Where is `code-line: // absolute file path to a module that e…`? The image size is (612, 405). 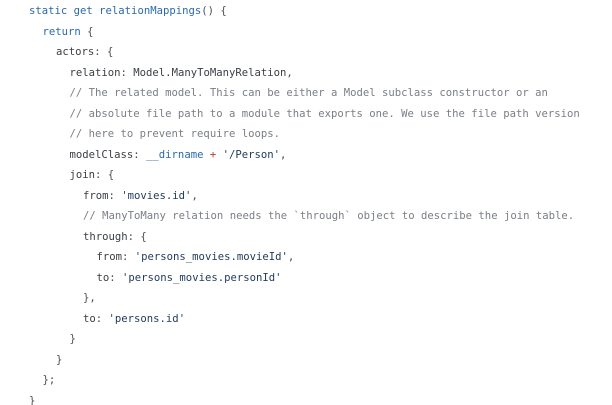
code-line: // absolute file path to a module that e… is located at coordinates (306, 114).